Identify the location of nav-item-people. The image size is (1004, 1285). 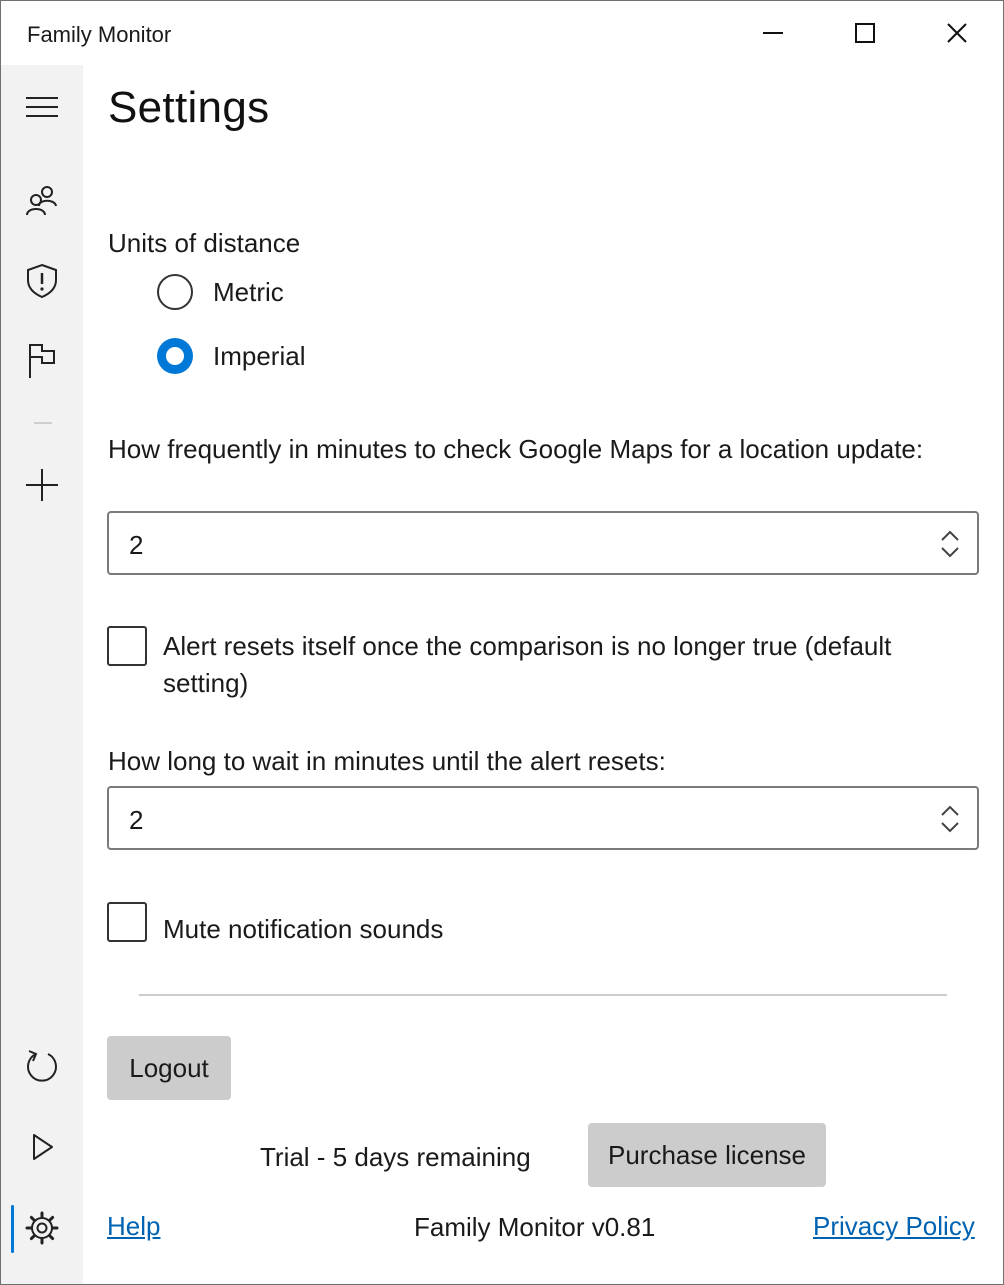
(42, 201).